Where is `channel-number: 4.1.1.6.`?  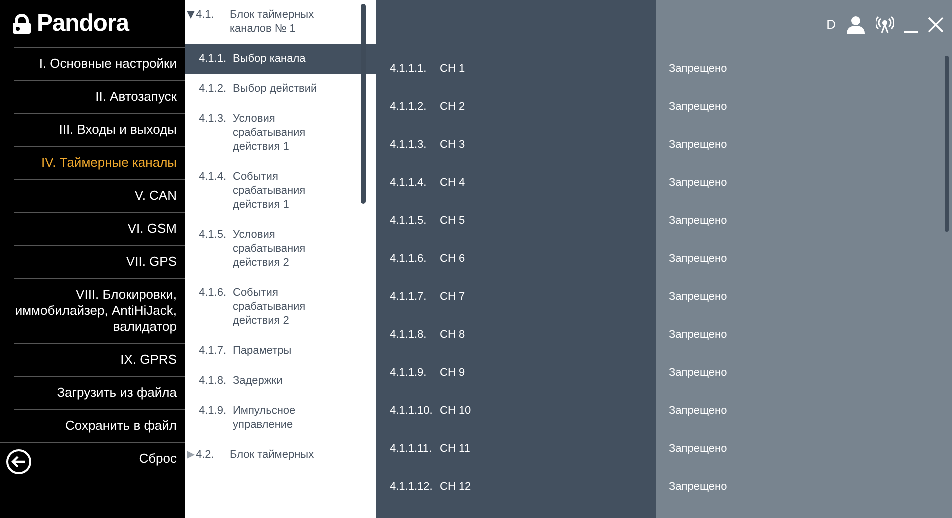 channel-number: 4.1.1.6. is located at coordinates (408, 259).